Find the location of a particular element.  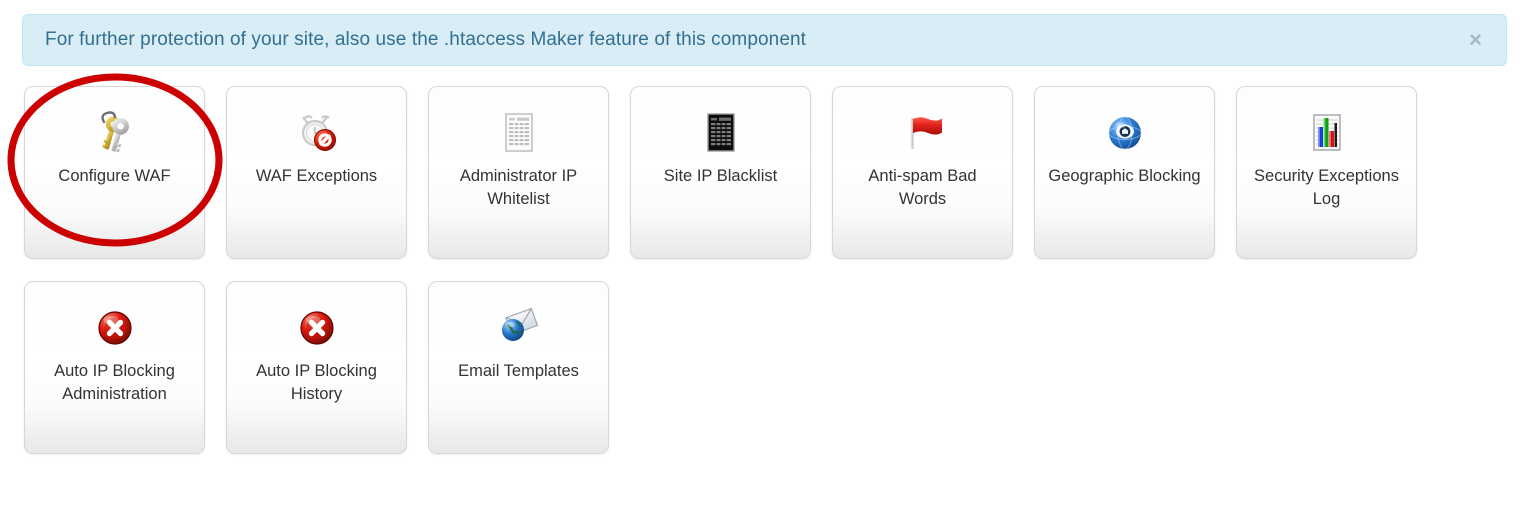

tile-label: Email Templates is located at coordinates (518, 371).